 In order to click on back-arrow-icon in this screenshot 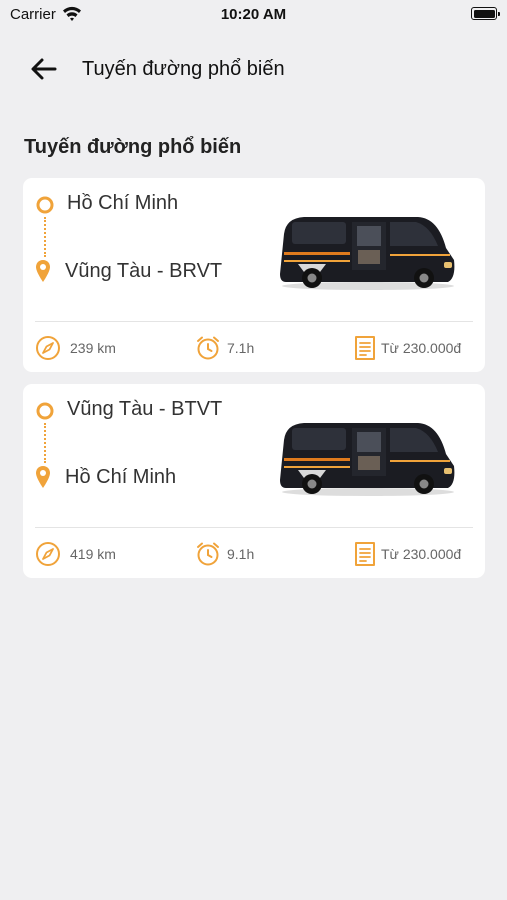, I will do `click(44, 69)`.